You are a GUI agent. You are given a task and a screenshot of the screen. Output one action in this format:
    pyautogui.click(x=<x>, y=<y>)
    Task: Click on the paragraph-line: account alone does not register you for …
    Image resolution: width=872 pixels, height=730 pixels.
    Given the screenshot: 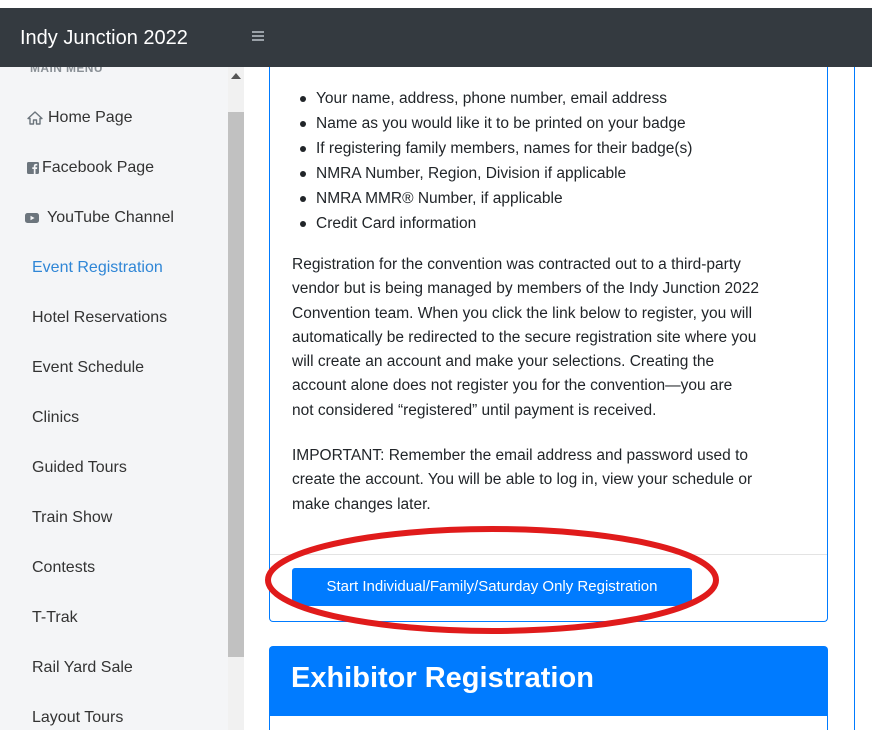 What is the action you would take?
    pyautogui.click(x=512, y=386)
    